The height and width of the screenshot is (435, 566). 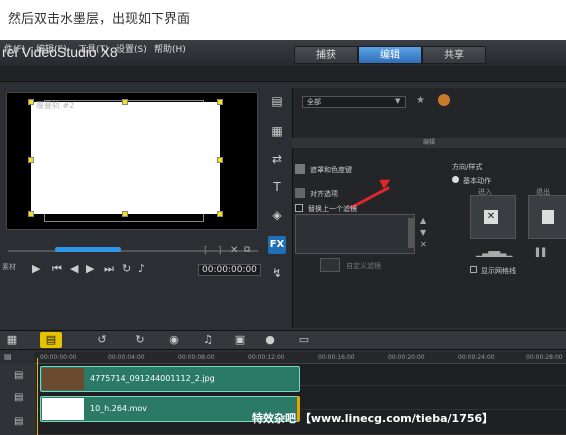 I want to click on sound-mixer-icon: ♫, so click(x=208, y=340).